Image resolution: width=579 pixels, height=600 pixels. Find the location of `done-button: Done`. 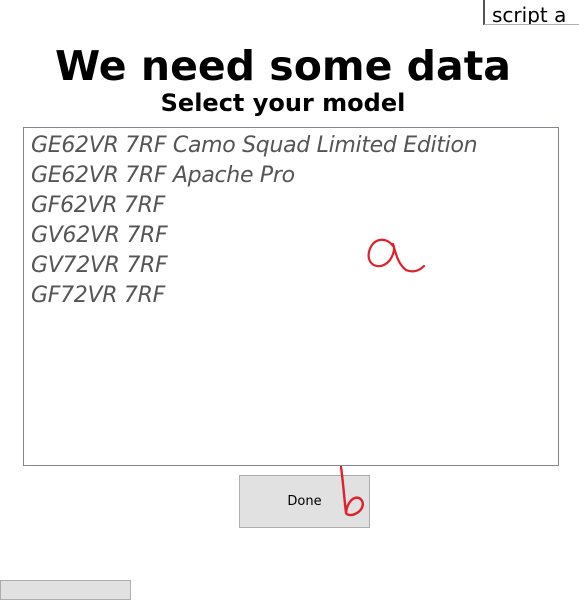

done-button: Done is located at coordinates (304, 501).